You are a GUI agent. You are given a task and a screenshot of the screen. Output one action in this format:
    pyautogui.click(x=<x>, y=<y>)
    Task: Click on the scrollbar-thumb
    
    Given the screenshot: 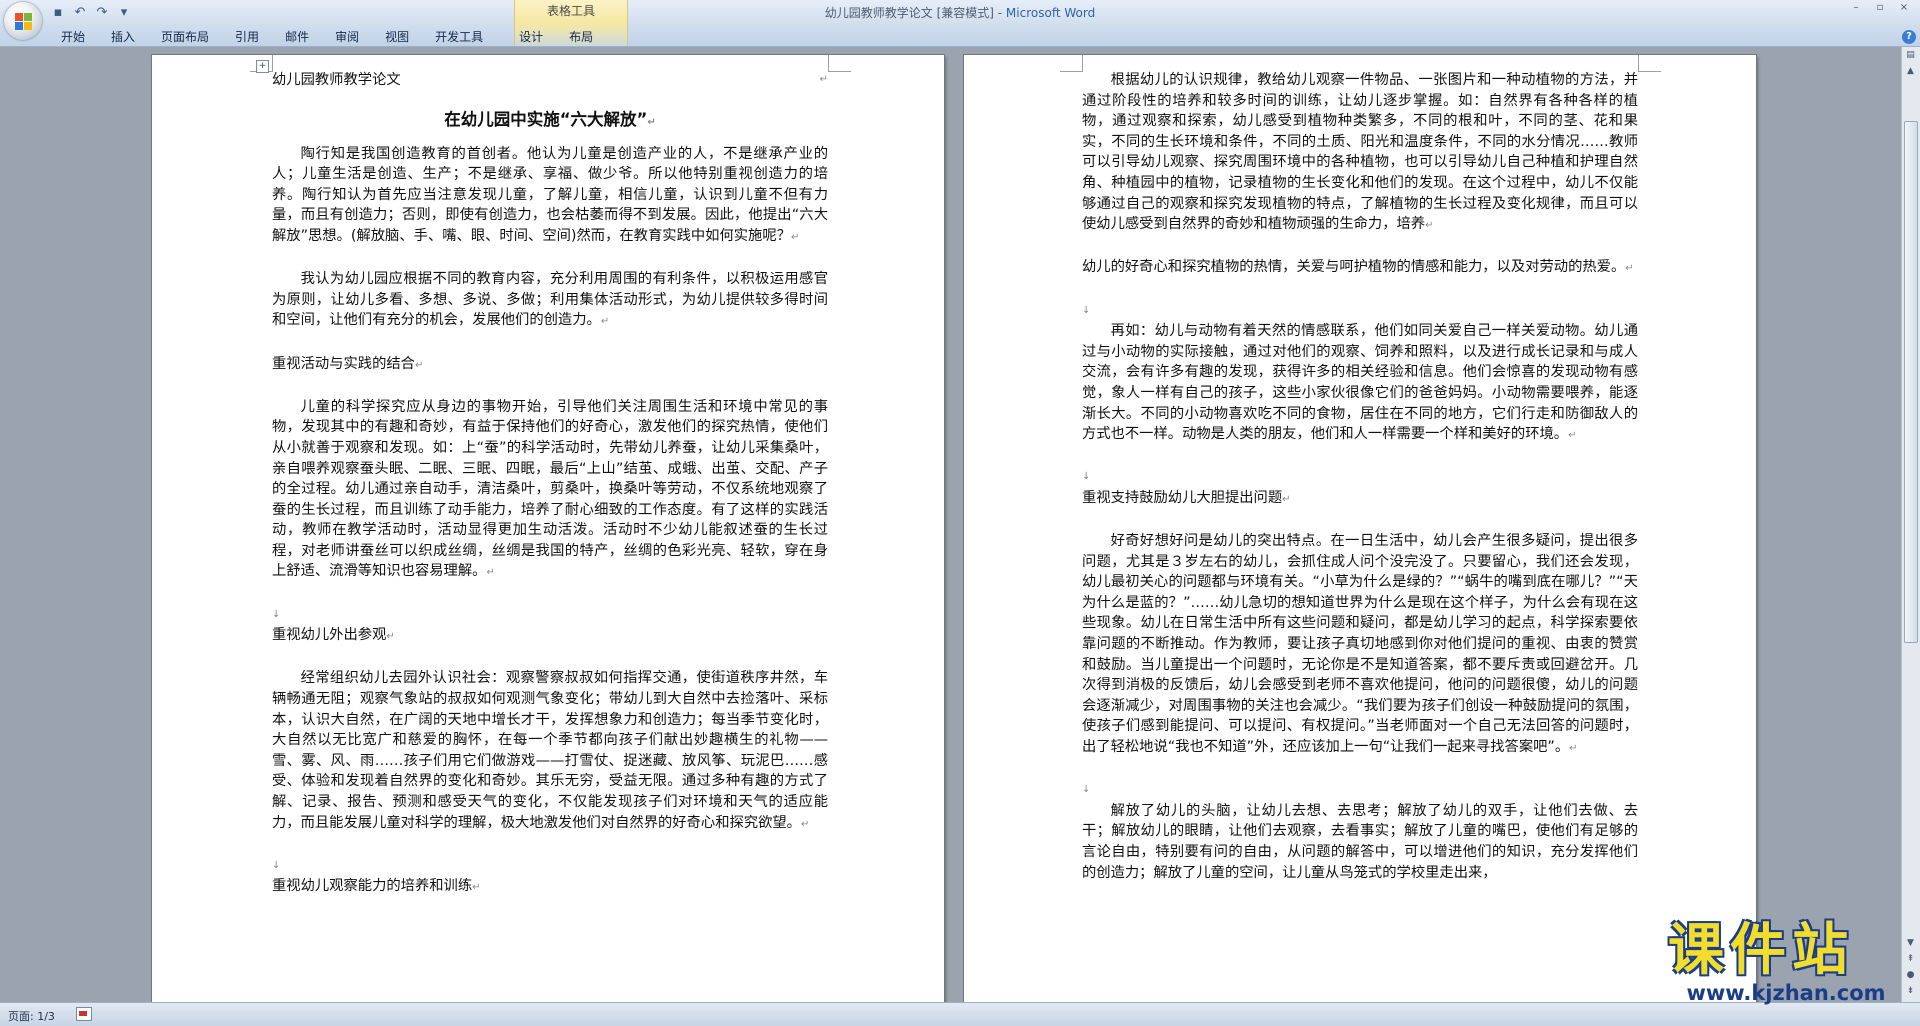 What is the action you would take?
    pyautogui.click(x=1911, y=382)
    